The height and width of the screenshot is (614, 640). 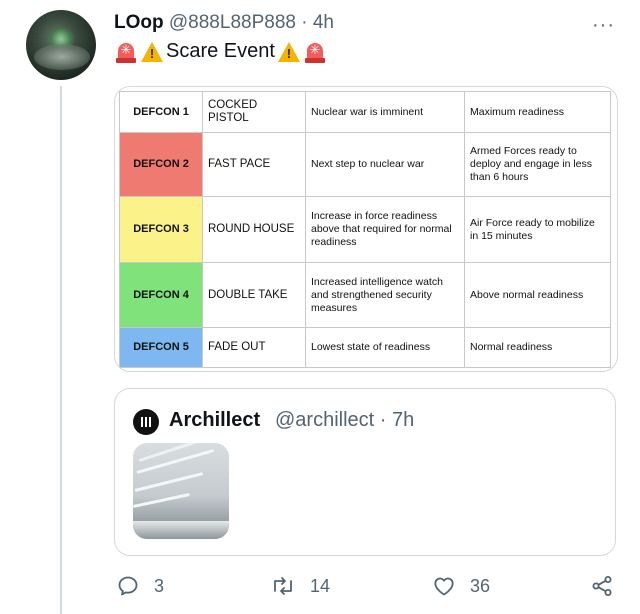 I want to click on quoted-author-handle: @archillect, so click(x=324, y=420).